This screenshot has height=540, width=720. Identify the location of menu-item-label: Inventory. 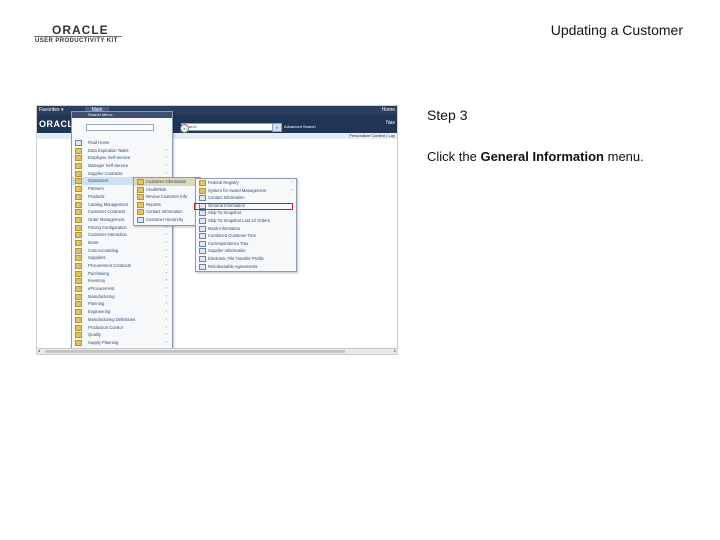
(97, 281).